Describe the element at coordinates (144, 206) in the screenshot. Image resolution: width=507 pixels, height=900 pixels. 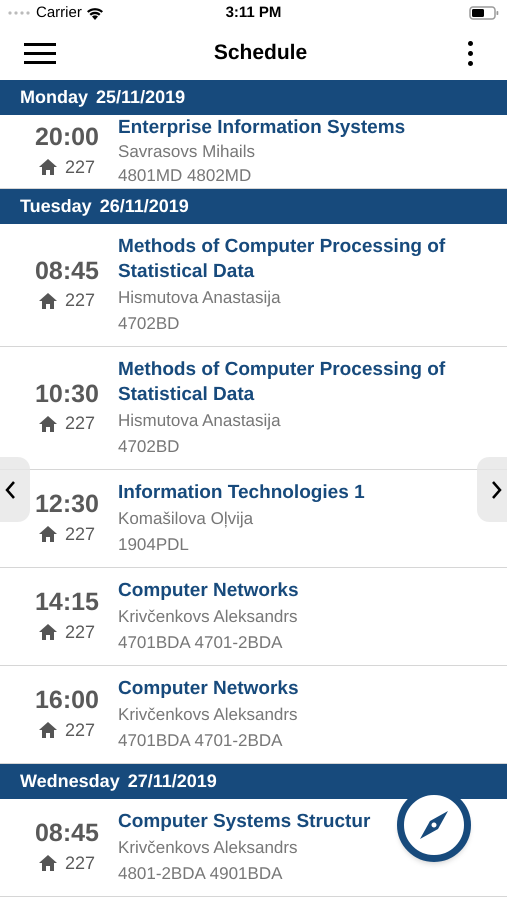
I see `day-date: 26/11/2019` at that location.